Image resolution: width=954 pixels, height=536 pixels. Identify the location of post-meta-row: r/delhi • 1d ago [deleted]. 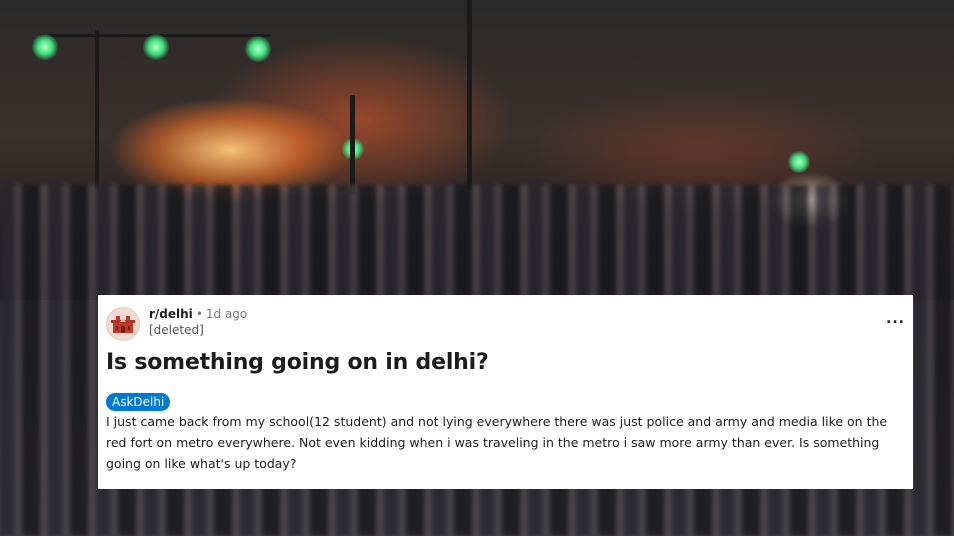
(504, 323).